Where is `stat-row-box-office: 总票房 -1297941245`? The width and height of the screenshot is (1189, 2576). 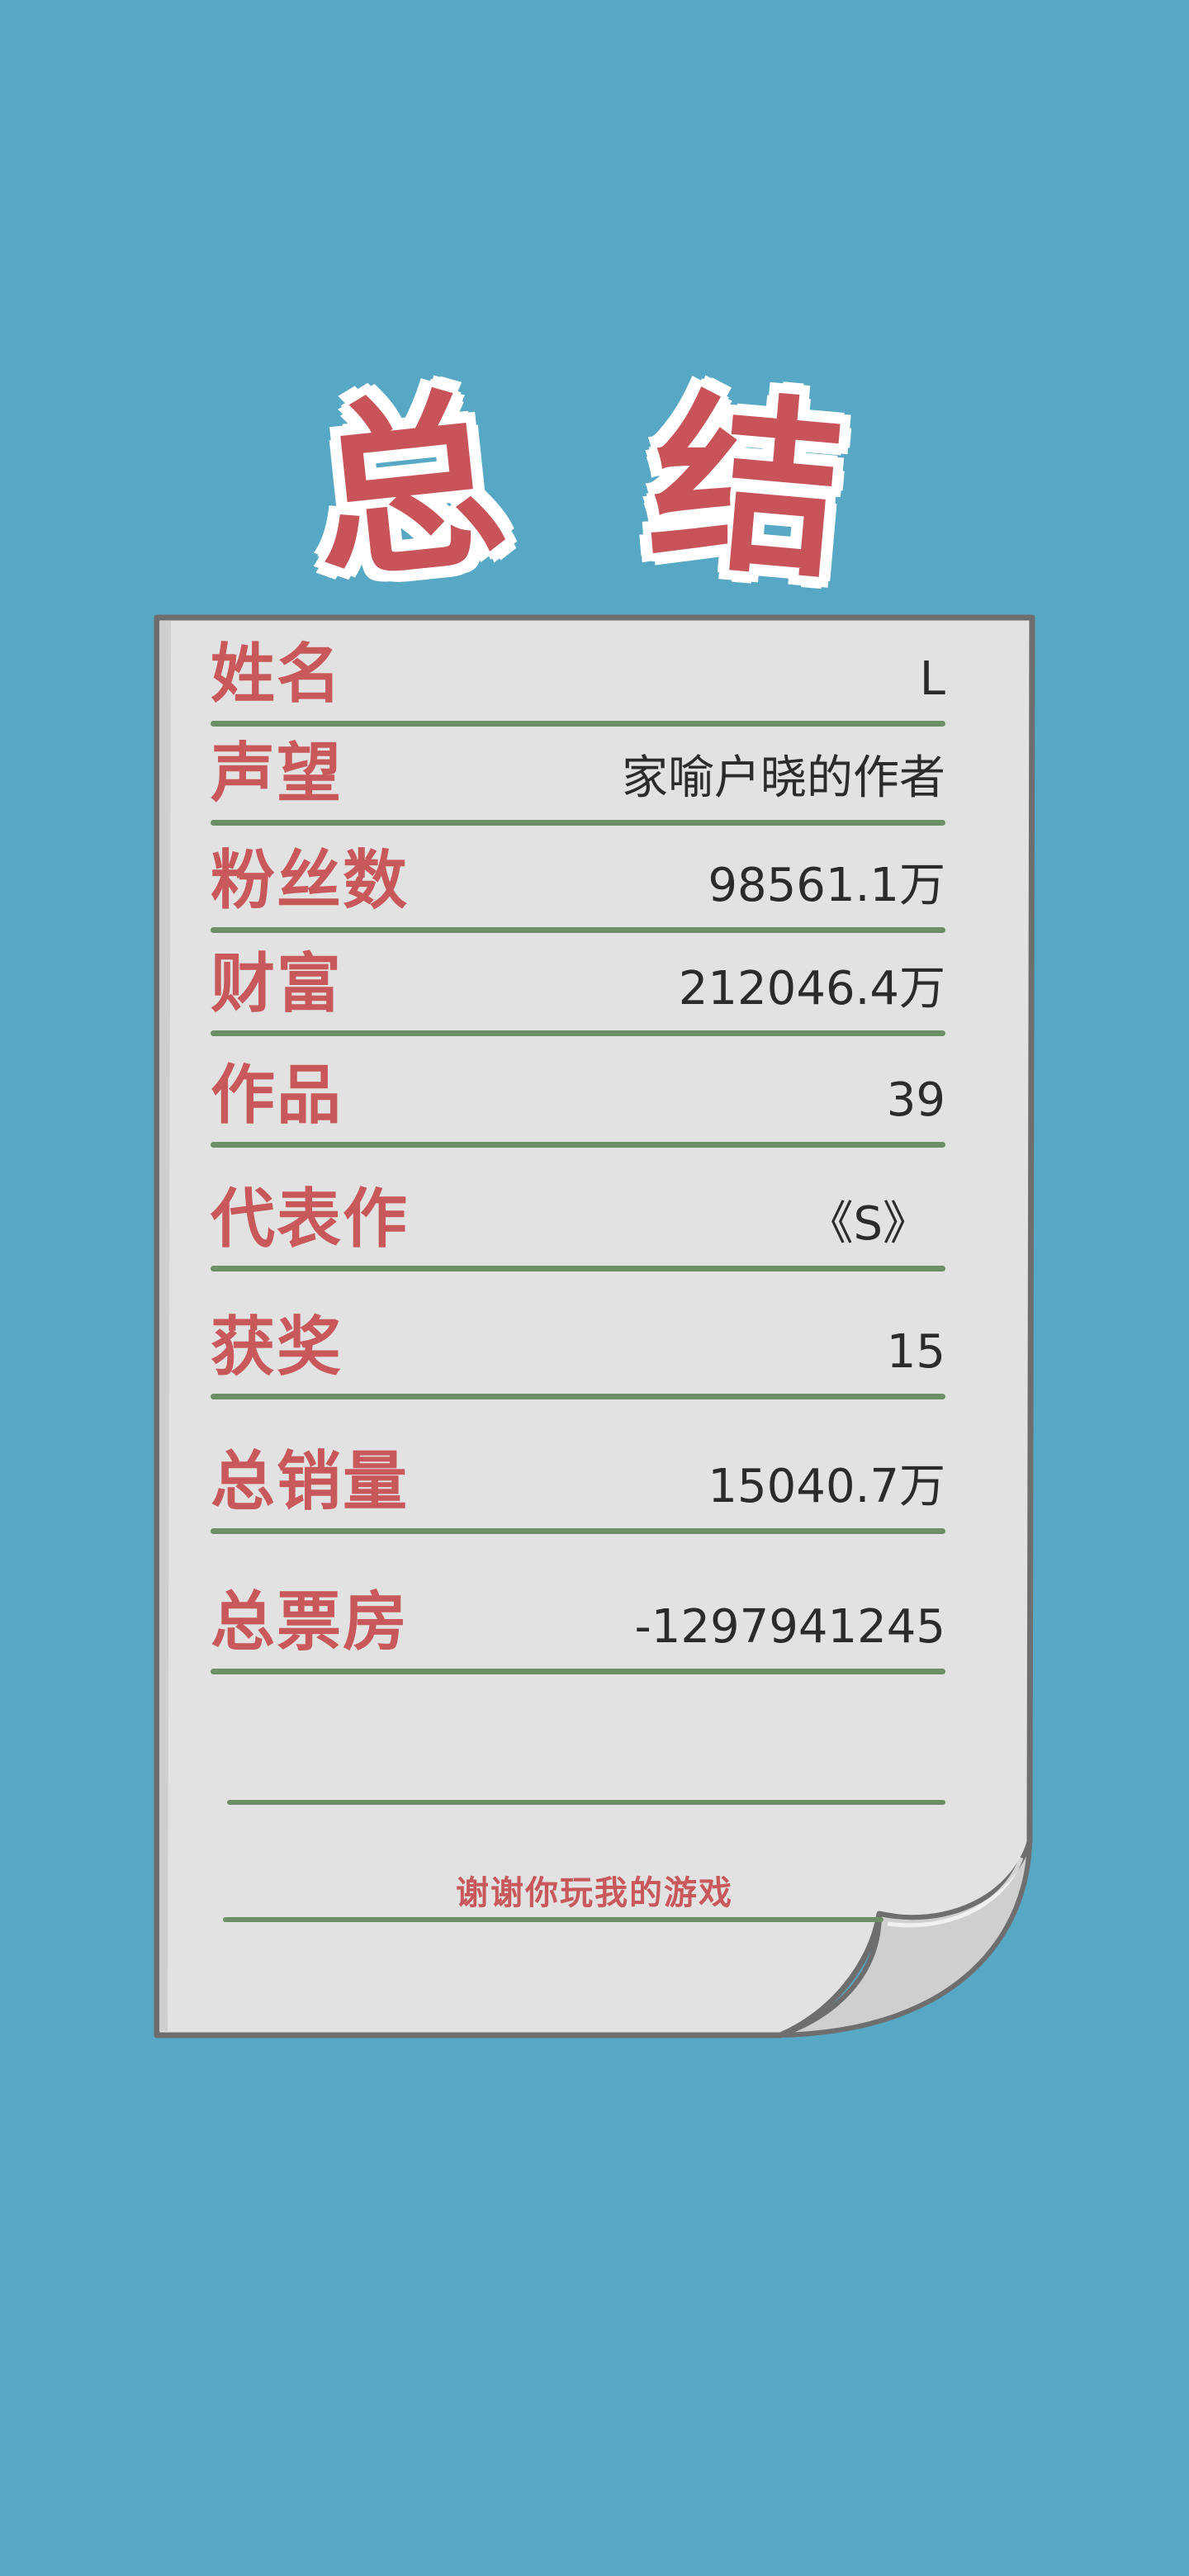 stat-row-box-office: 总票房 -1297941245 is located at coordinates (578, 1629).